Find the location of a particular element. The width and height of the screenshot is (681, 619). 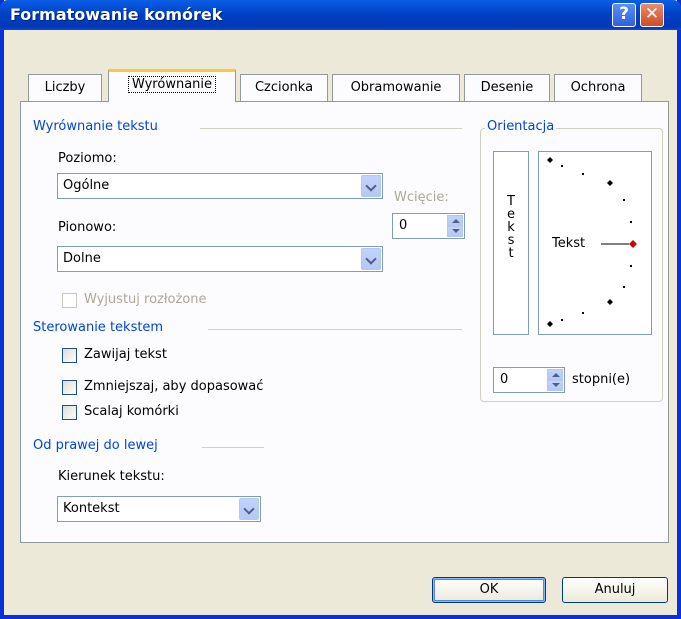

horizontal-value: Ogólne is located at coordinates (86, 185).